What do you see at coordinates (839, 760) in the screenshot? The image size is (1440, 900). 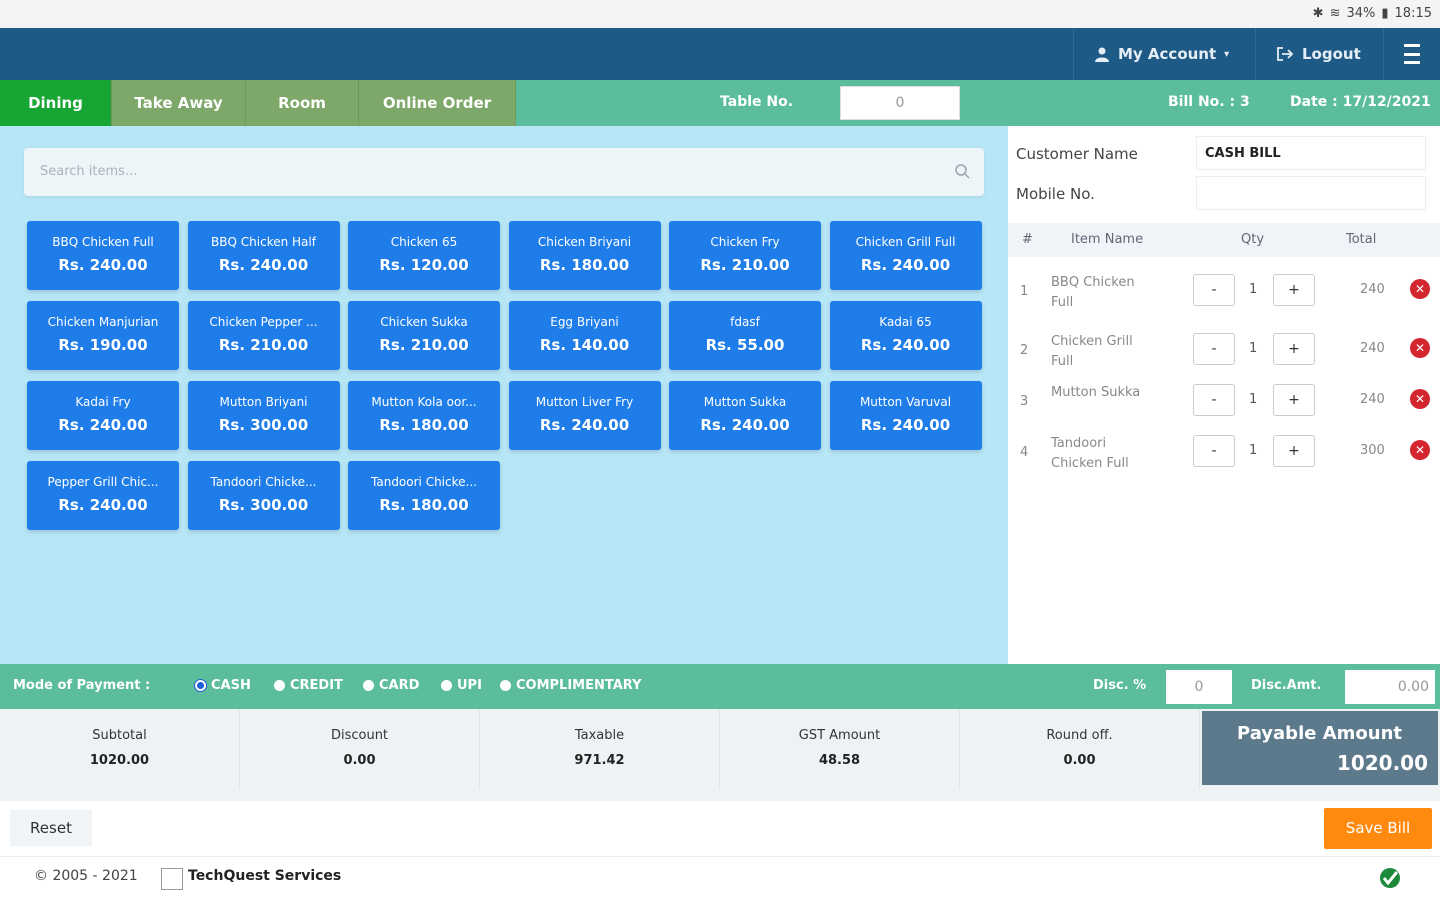 I see `gst-value: 48.58` at bounding box center [839, 760].